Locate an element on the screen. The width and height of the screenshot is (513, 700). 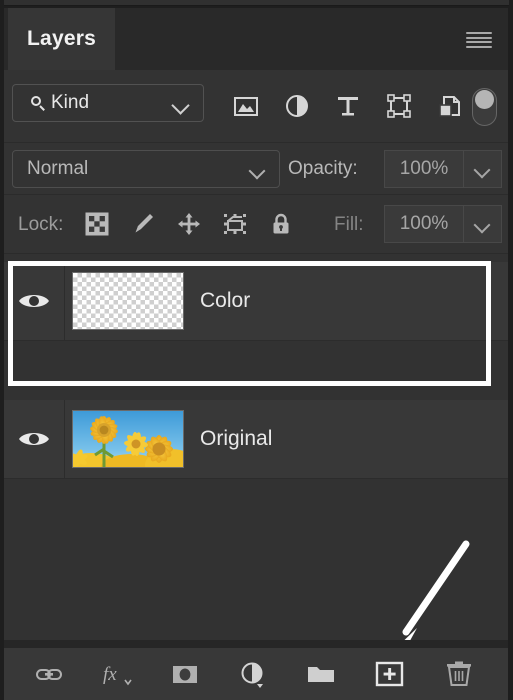
filter-row: Kind is located at coordinates (256, 106).